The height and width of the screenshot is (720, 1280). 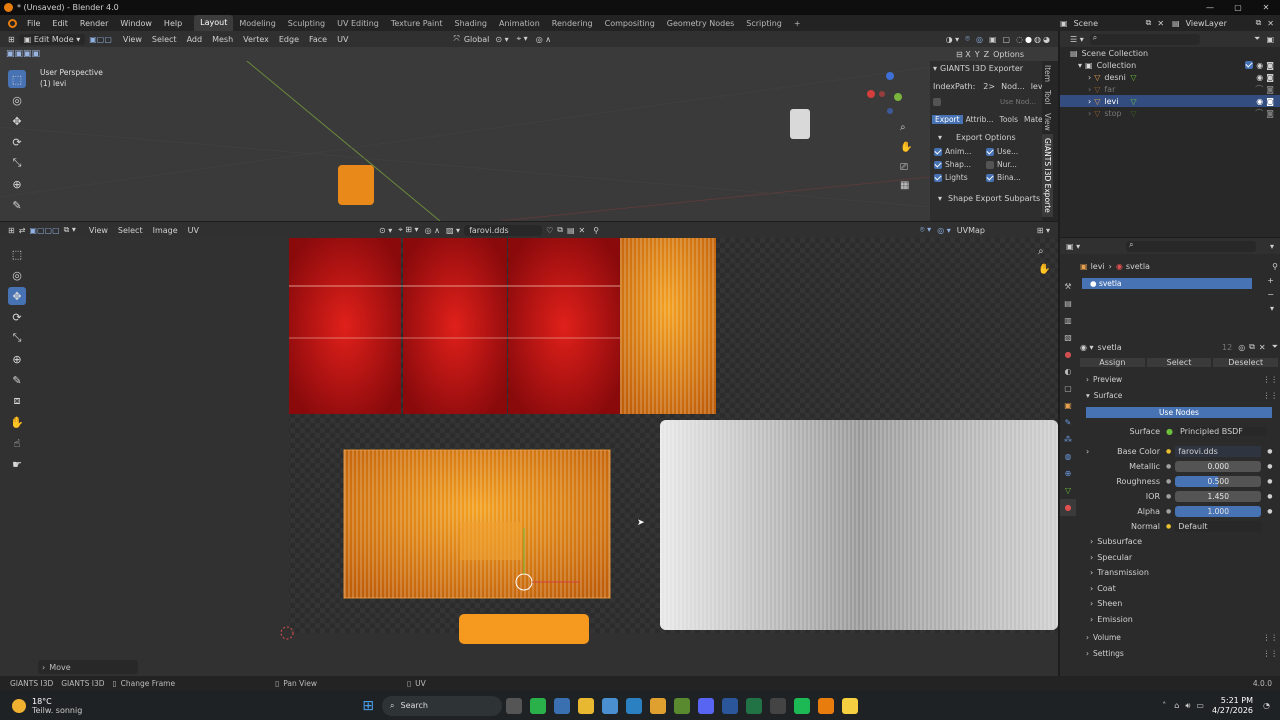 What do you see at coordinates (1087, 347) in the screenshot?
I see `material-browse-icon: ◉ ▾` at bounding box center [1087, 347].